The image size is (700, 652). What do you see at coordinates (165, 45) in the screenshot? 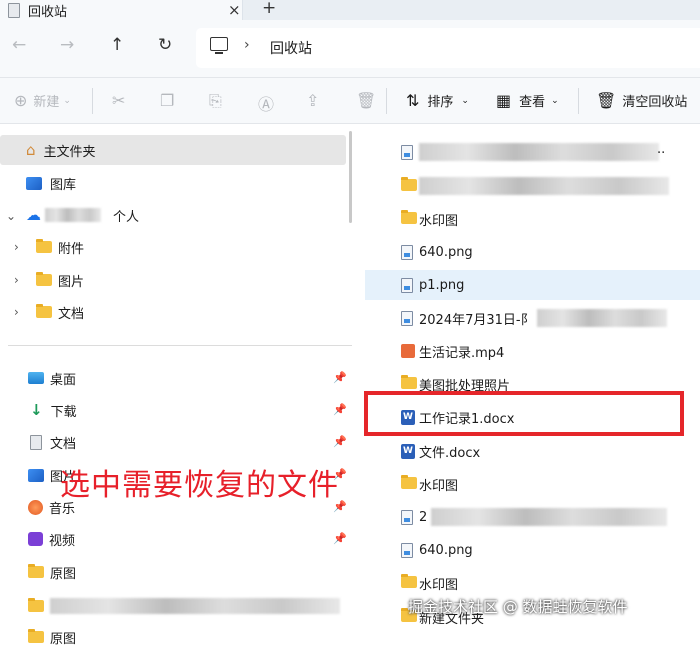
I see `refresh-button: ↻` at bounding box center [165, 45].